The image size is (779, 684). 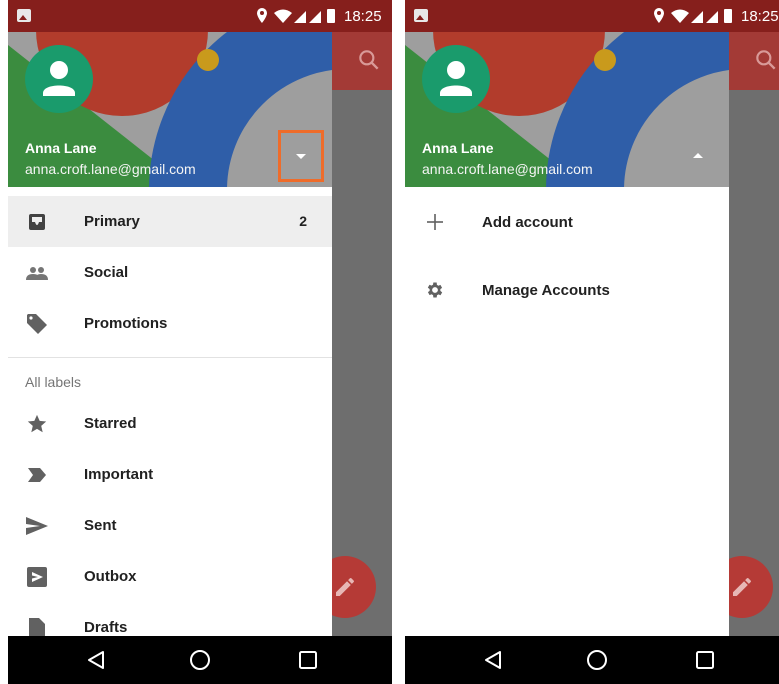 What do you see at coordinates (106, 627) in the screenshot?
I see `drawer-item-label: Drafts` at bounding box center [106, 627].